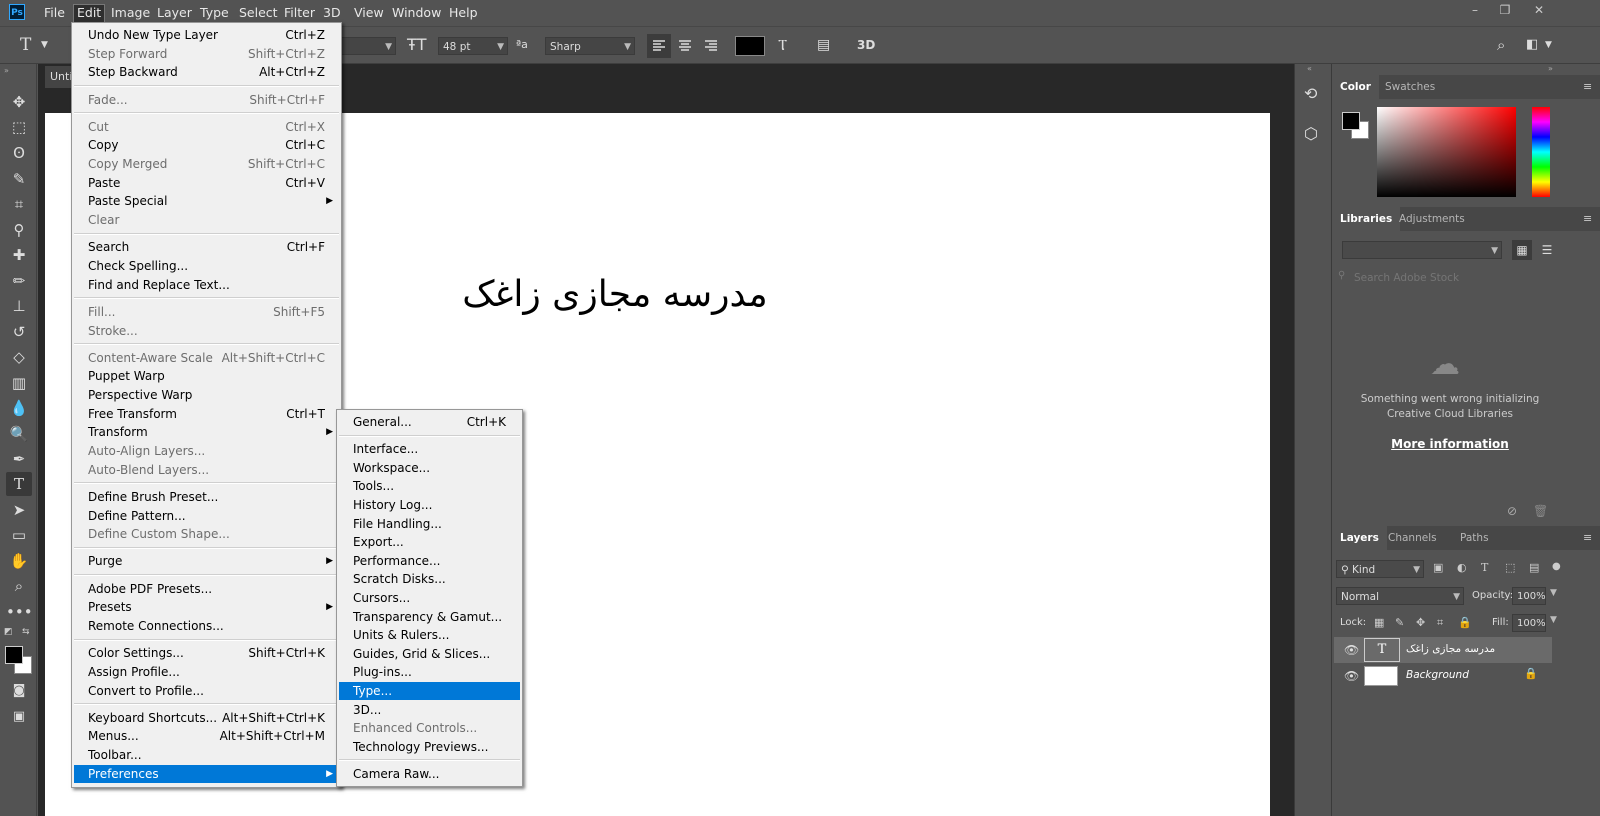 Image resolution: width=1600 pixels, height=816 pixels. What do you see at coordinates (1501, 45) in the screenshot?
I see `search-icon: ⌕` at bounding box center [1501, 45].